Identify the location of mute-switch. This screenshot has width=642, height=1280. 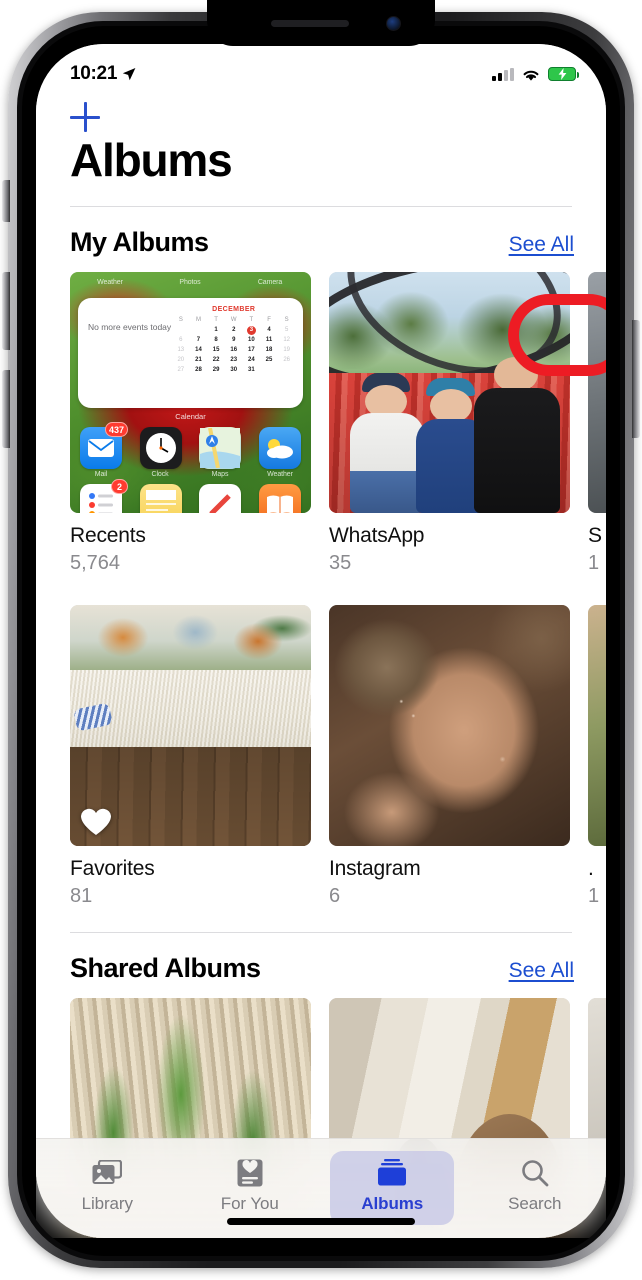
(6, 201).